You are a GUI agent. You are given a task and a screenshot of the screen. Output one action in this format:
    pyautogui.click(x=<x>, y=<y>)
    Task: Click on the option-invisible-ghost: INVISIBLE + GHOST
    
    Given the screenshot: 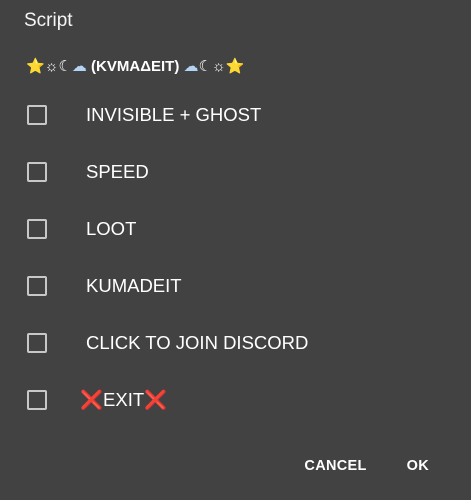 What is the action you would take?
    pyautogui.click(x=235, y=114)
    